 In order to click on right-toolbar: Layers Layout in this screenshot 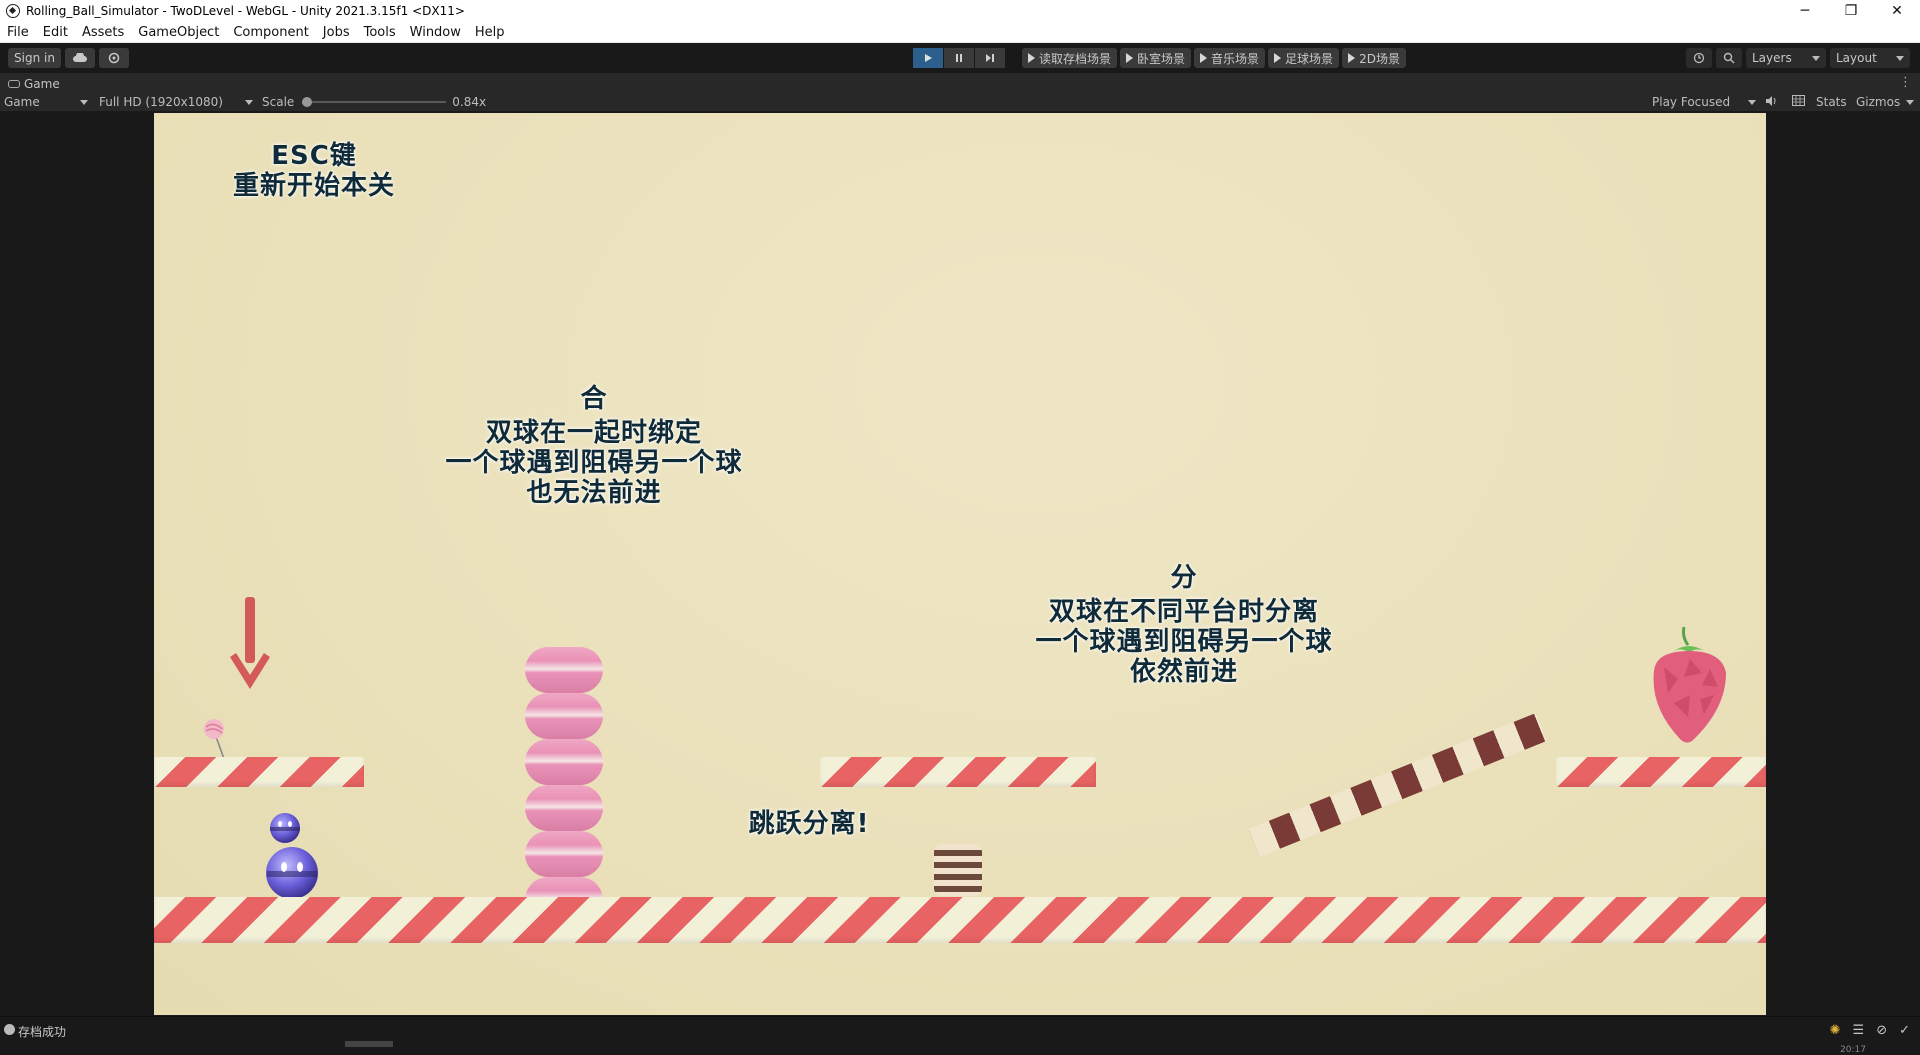, I will do `click(1796, 58)`.